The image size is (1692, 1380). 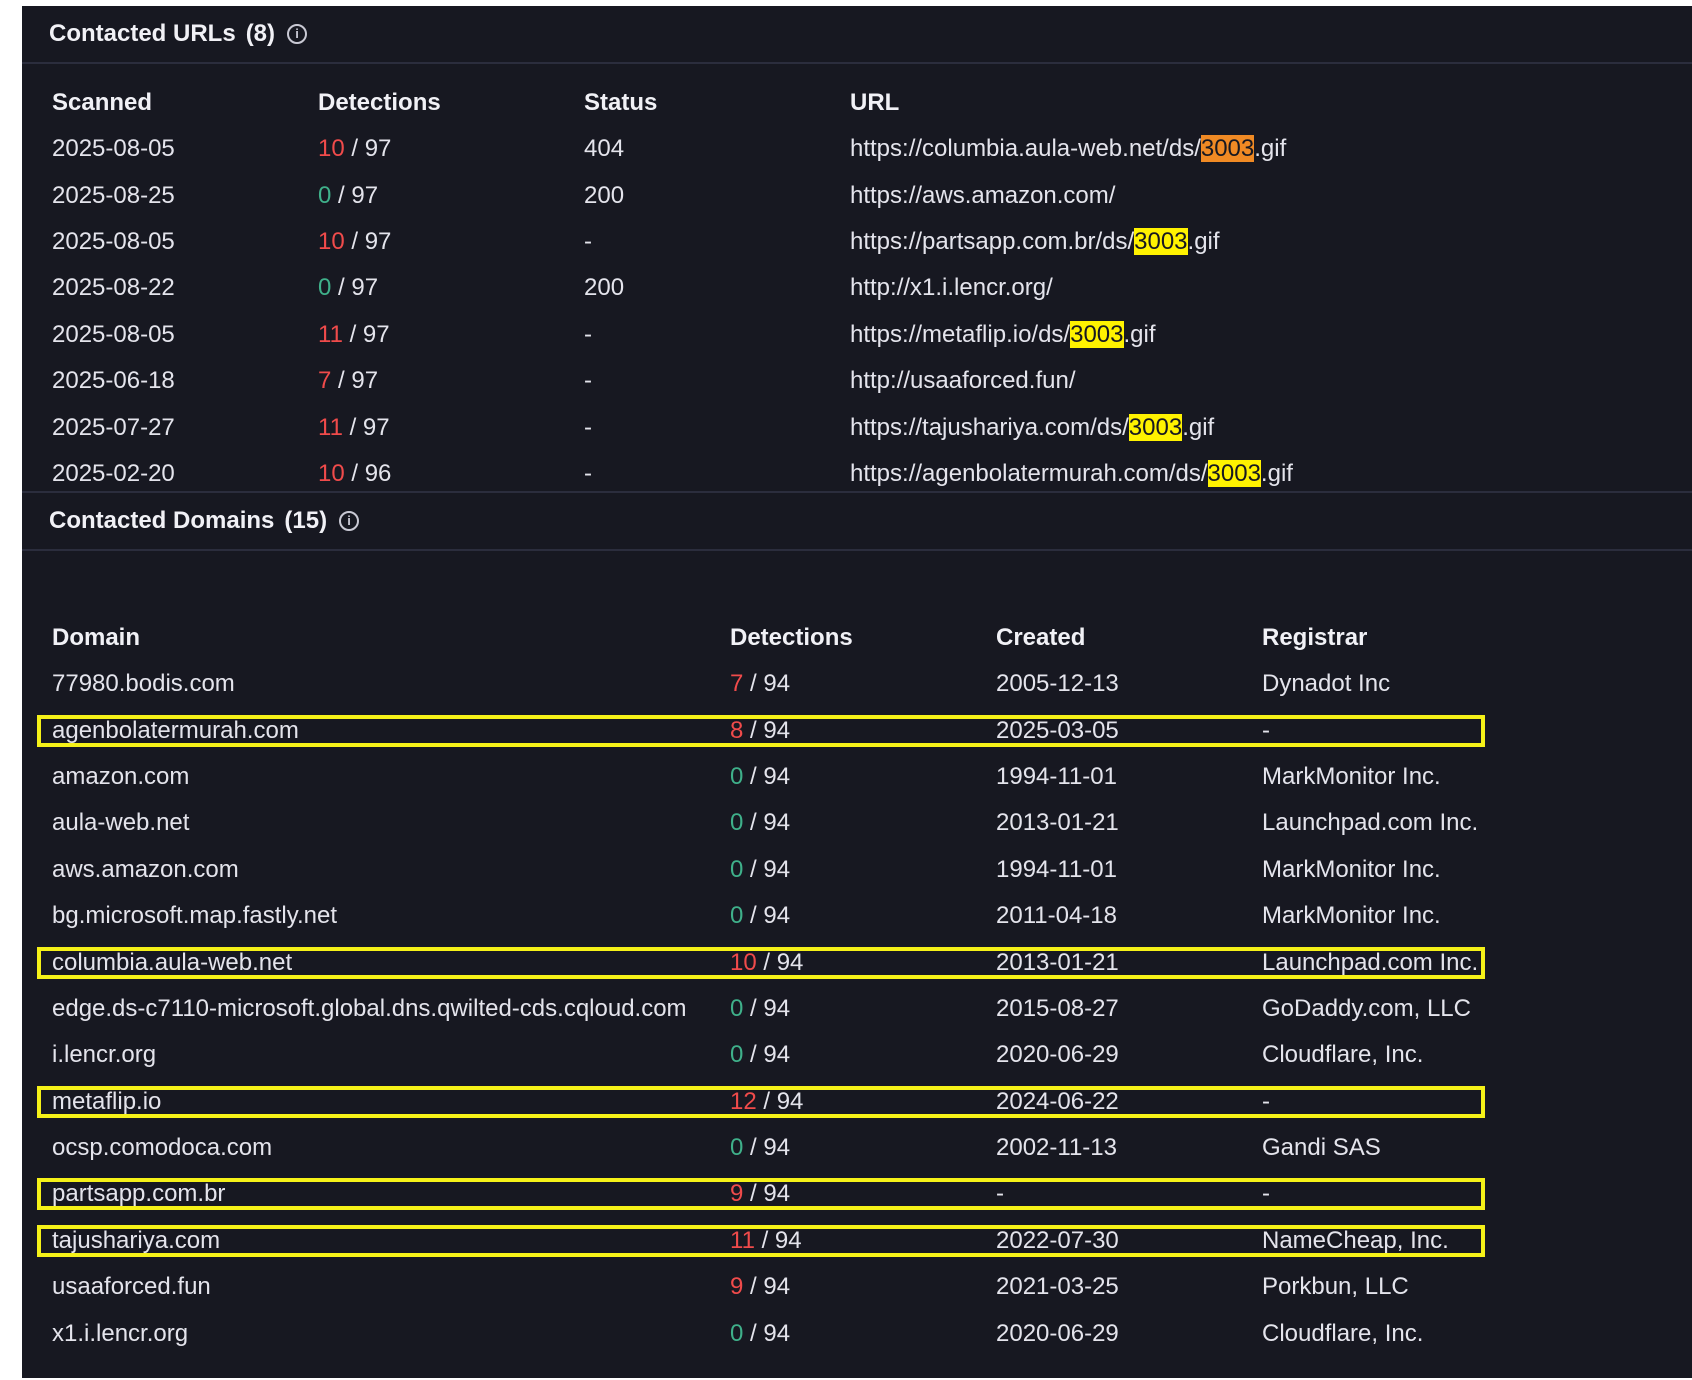 I want to click on created-date: 1994-11-01, so click(x=1056, y=776).